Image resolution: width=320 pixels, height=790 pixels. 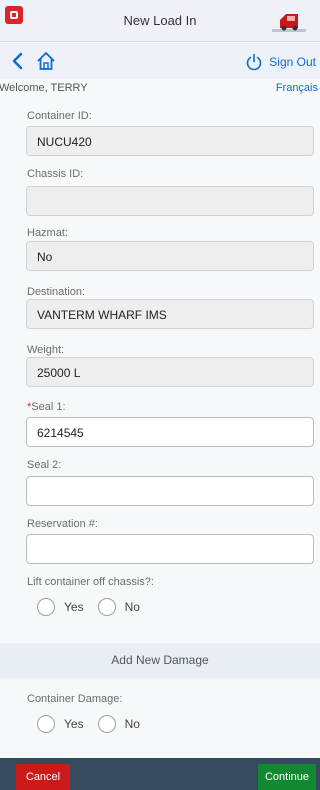 I want to click on weight-field: 25000 L, so click(x=170, y=372).